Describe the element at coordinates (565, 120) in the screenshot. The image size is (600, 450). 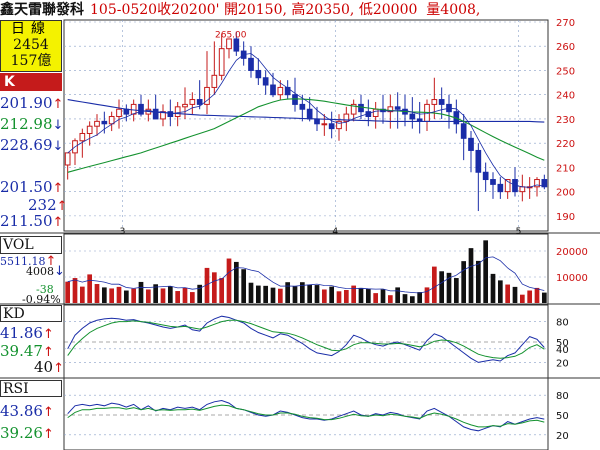
I see `k-y-tick-label: 230` at that location.